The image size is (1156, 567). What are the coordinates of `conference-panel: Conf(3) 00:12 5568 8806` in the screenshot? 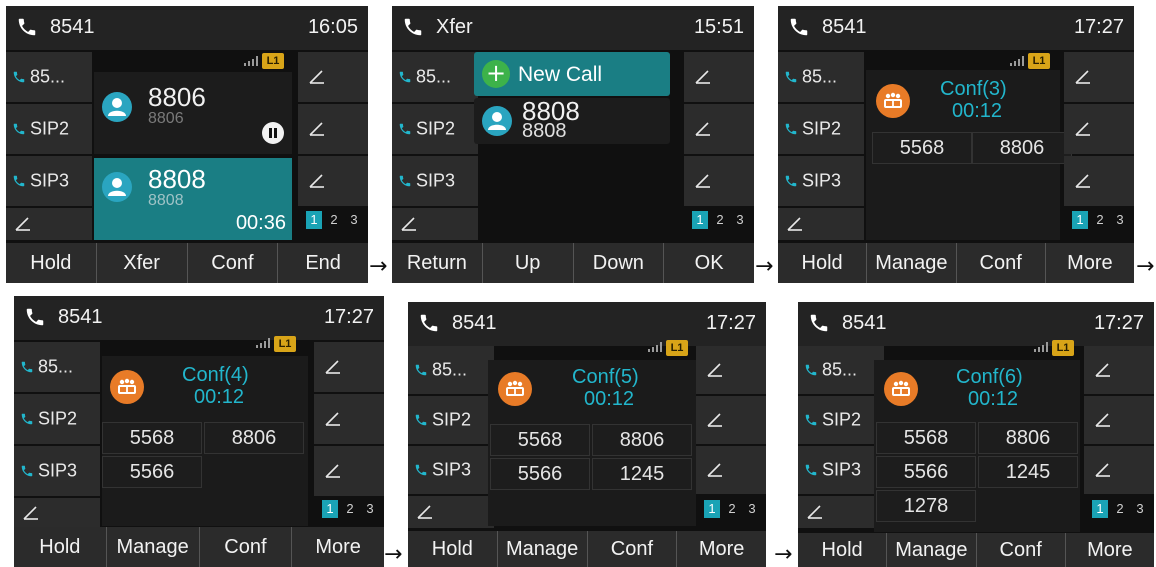 It's located at (969, 155).